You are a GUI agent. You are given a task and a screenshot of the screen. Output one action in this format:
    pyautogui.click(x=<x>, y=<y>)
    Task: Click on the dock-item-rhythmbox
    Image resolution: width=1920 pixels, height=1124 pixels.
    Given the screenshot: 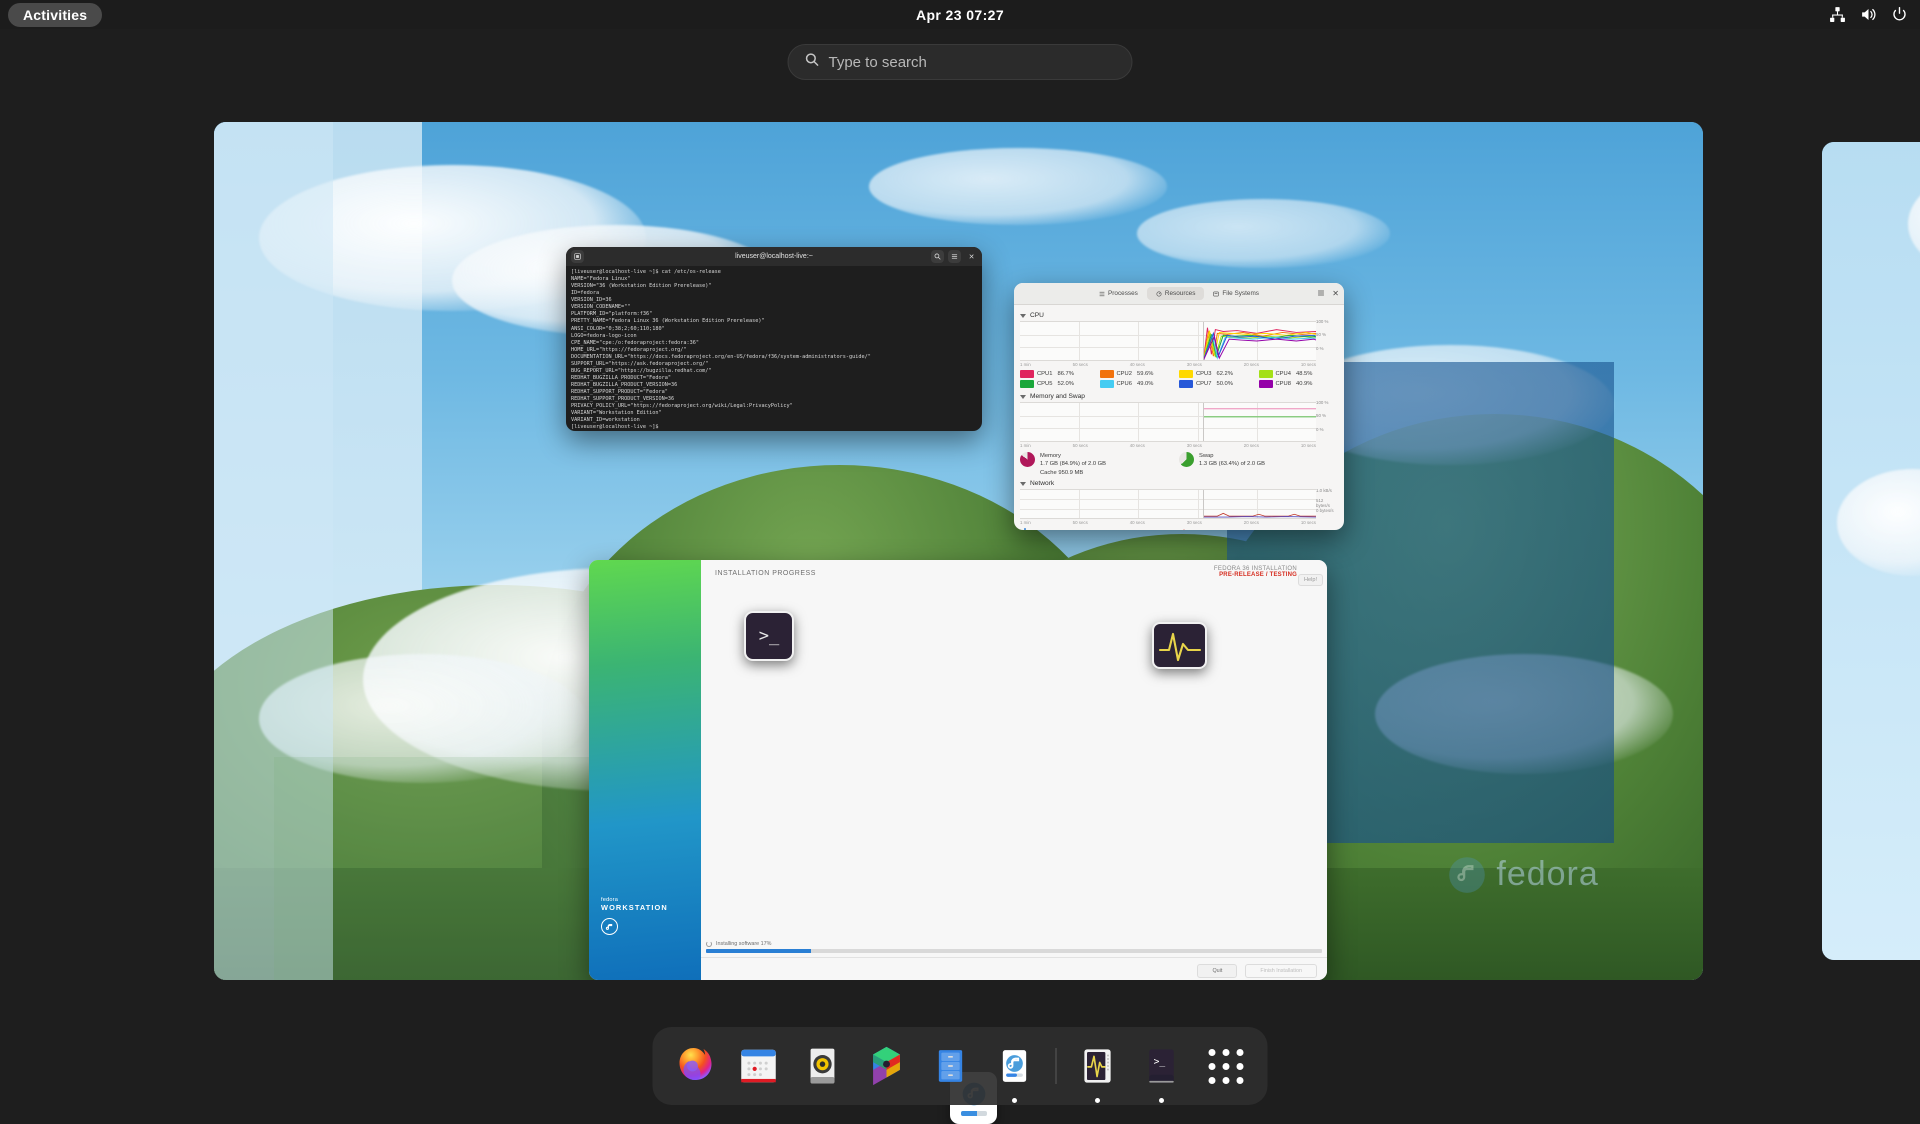 What is the action you would take?
    pyautogui.click(x=823, y=1066)
    